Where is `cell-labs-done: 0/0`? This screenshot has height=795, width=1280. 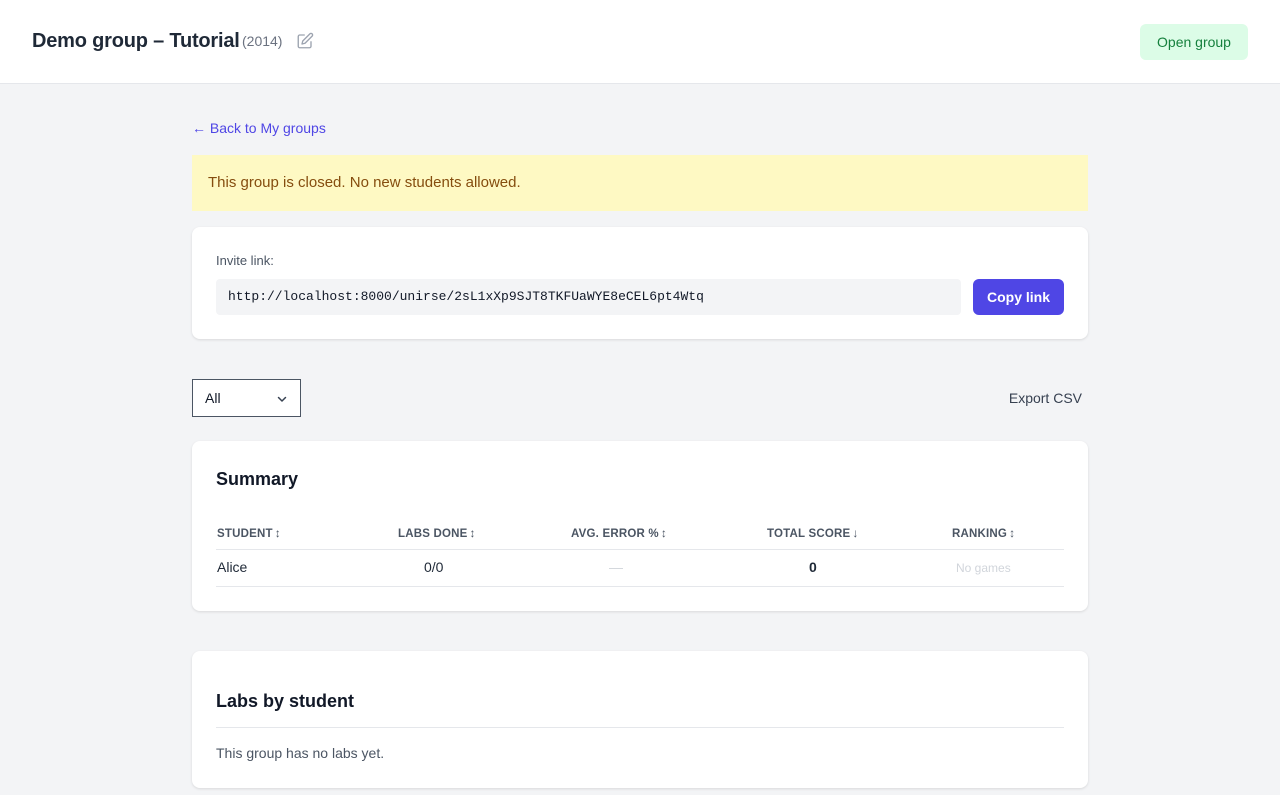
cell-labs-done: 0/0 is located at coordinates (434, 567).